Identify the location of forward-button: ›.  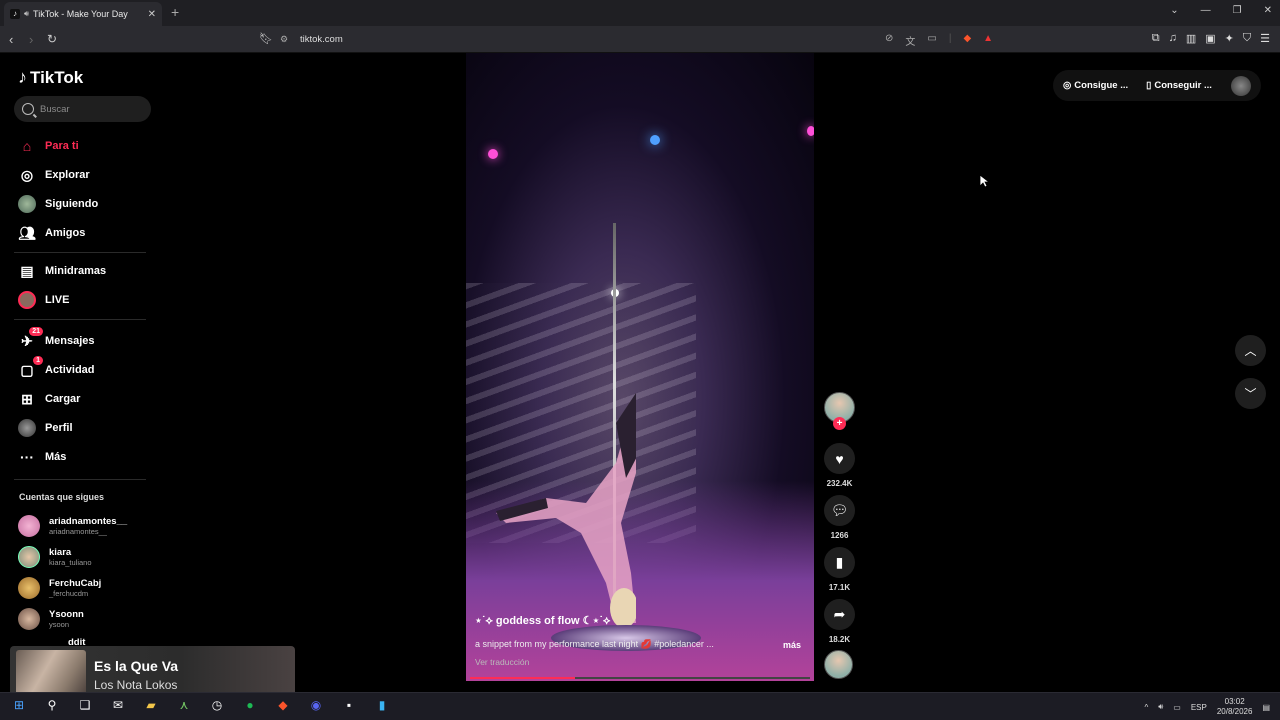
(31, 39).